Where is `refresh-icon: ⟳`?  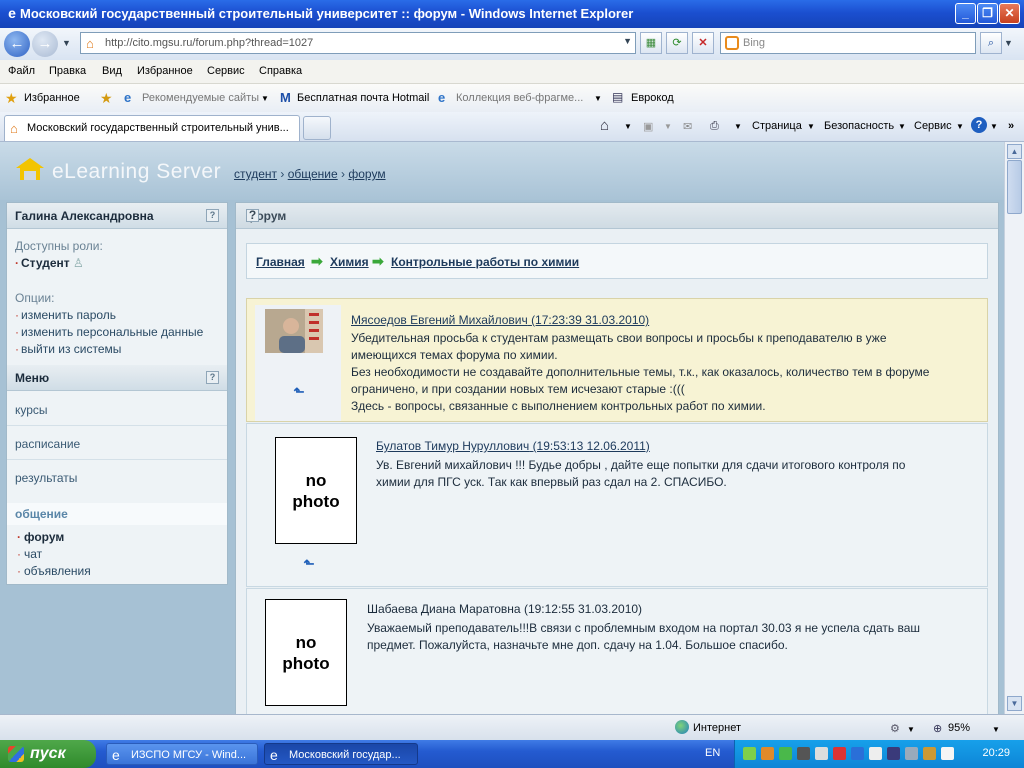
refresh-icon: ⟳ is located at coordinates (677, 43).